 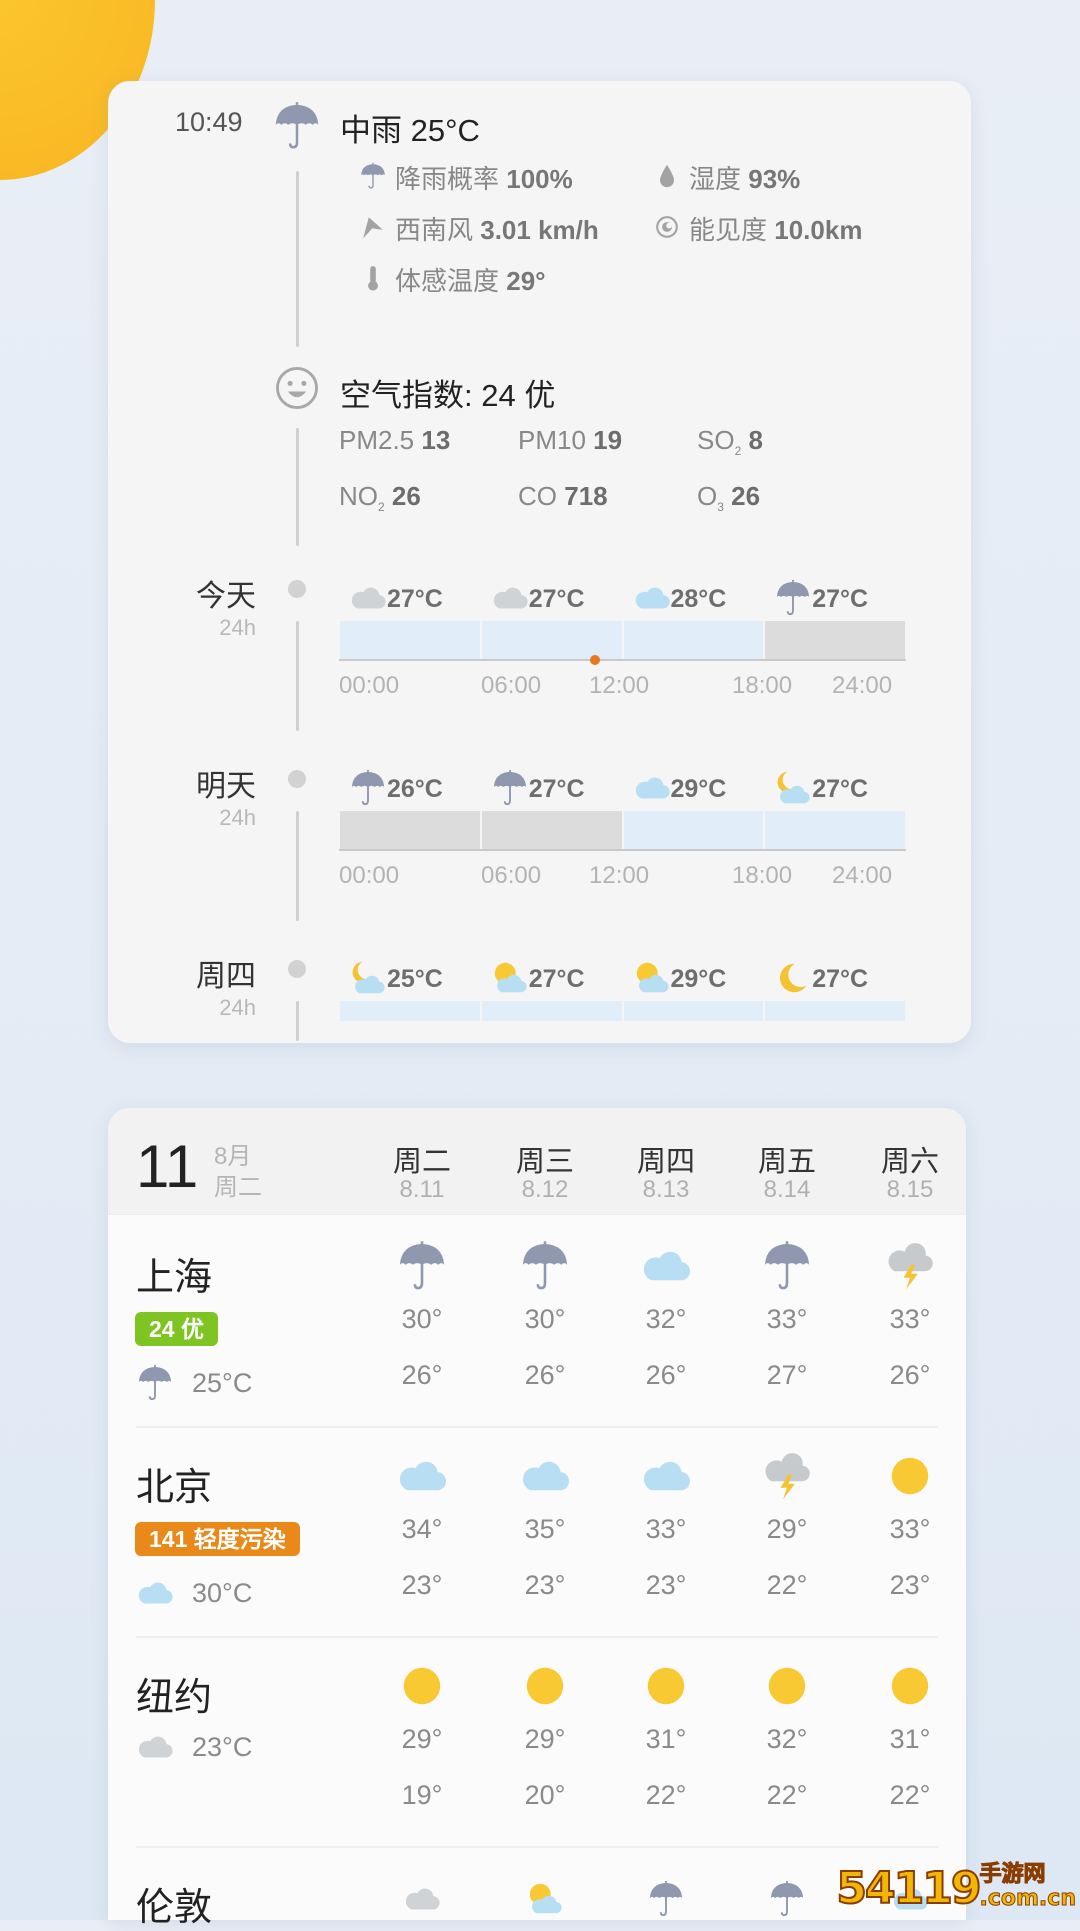 What do you see at coordinates (297, 779) in the screenshot?
I see `timeline-dot` at bounding box center [297, 779].